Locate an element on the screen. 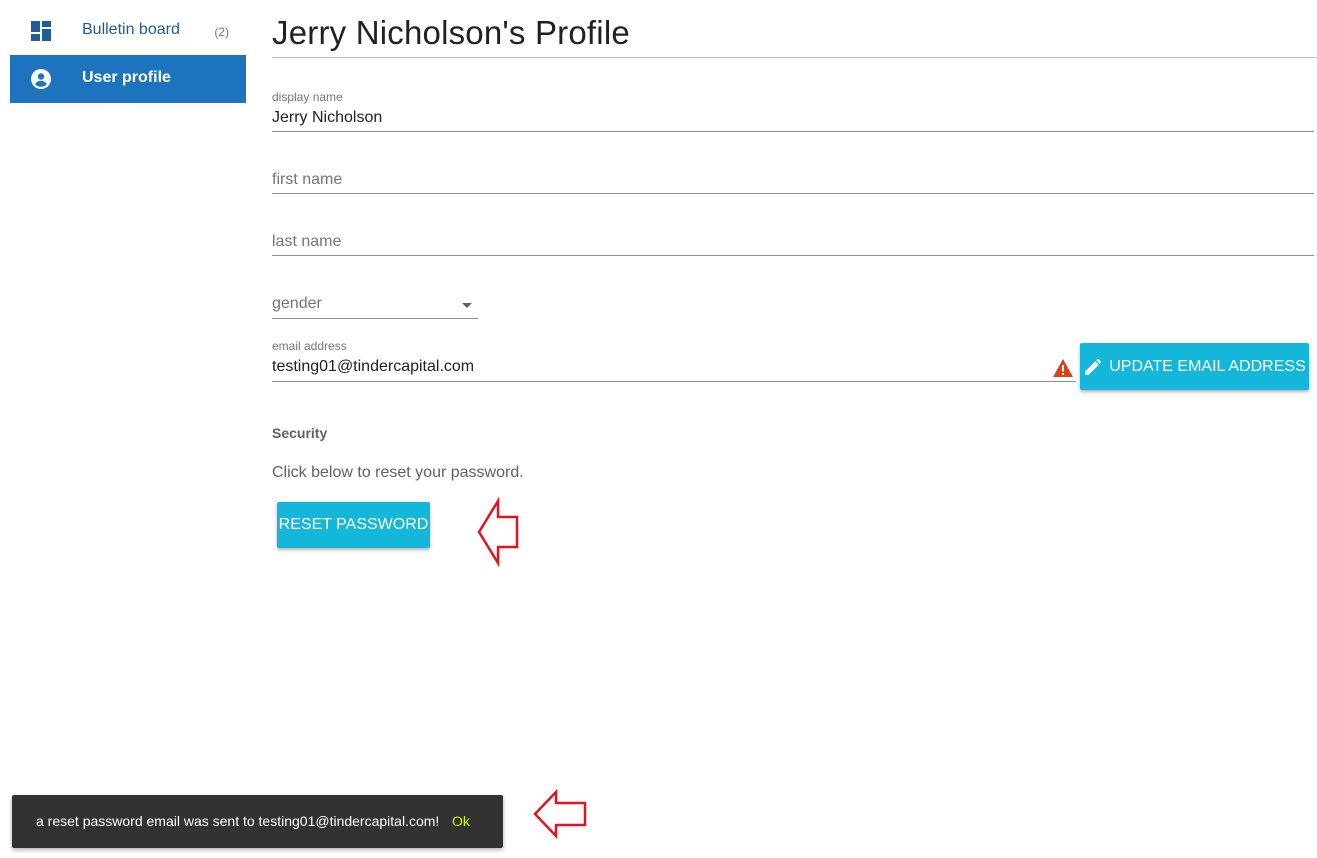  warning-icon is located at coordinates (1063, 368).